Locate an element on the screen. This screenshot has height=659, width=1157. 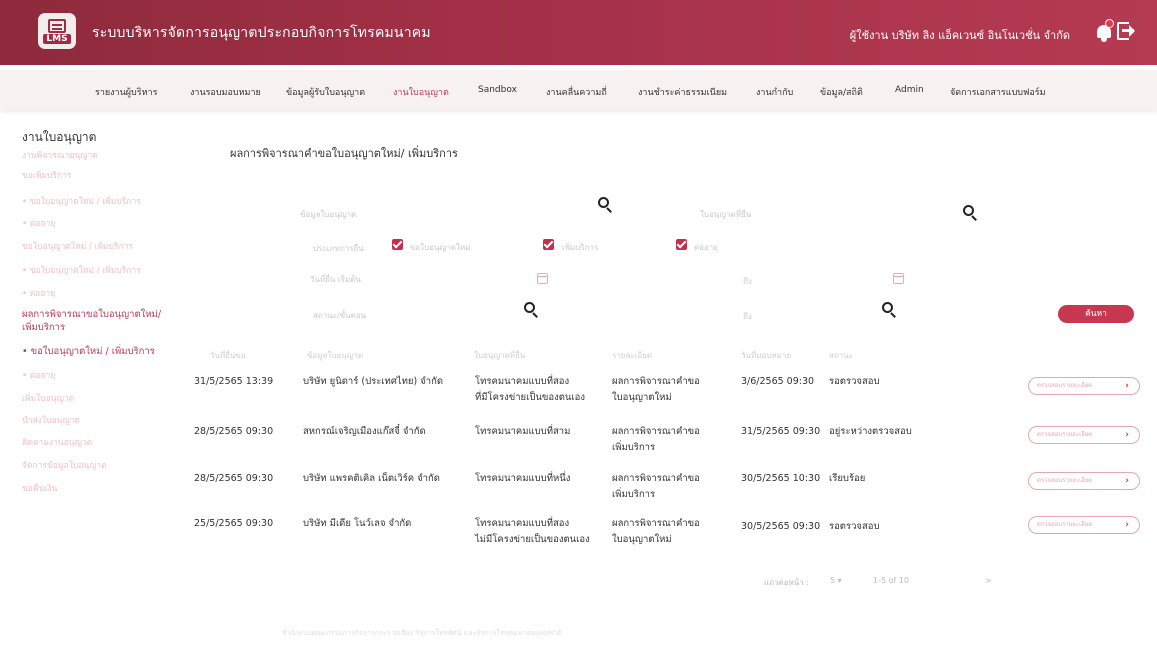
nav-item-fee-payment: งานชำระค่าธรรมเนียม is located at coordinates (682, 92).